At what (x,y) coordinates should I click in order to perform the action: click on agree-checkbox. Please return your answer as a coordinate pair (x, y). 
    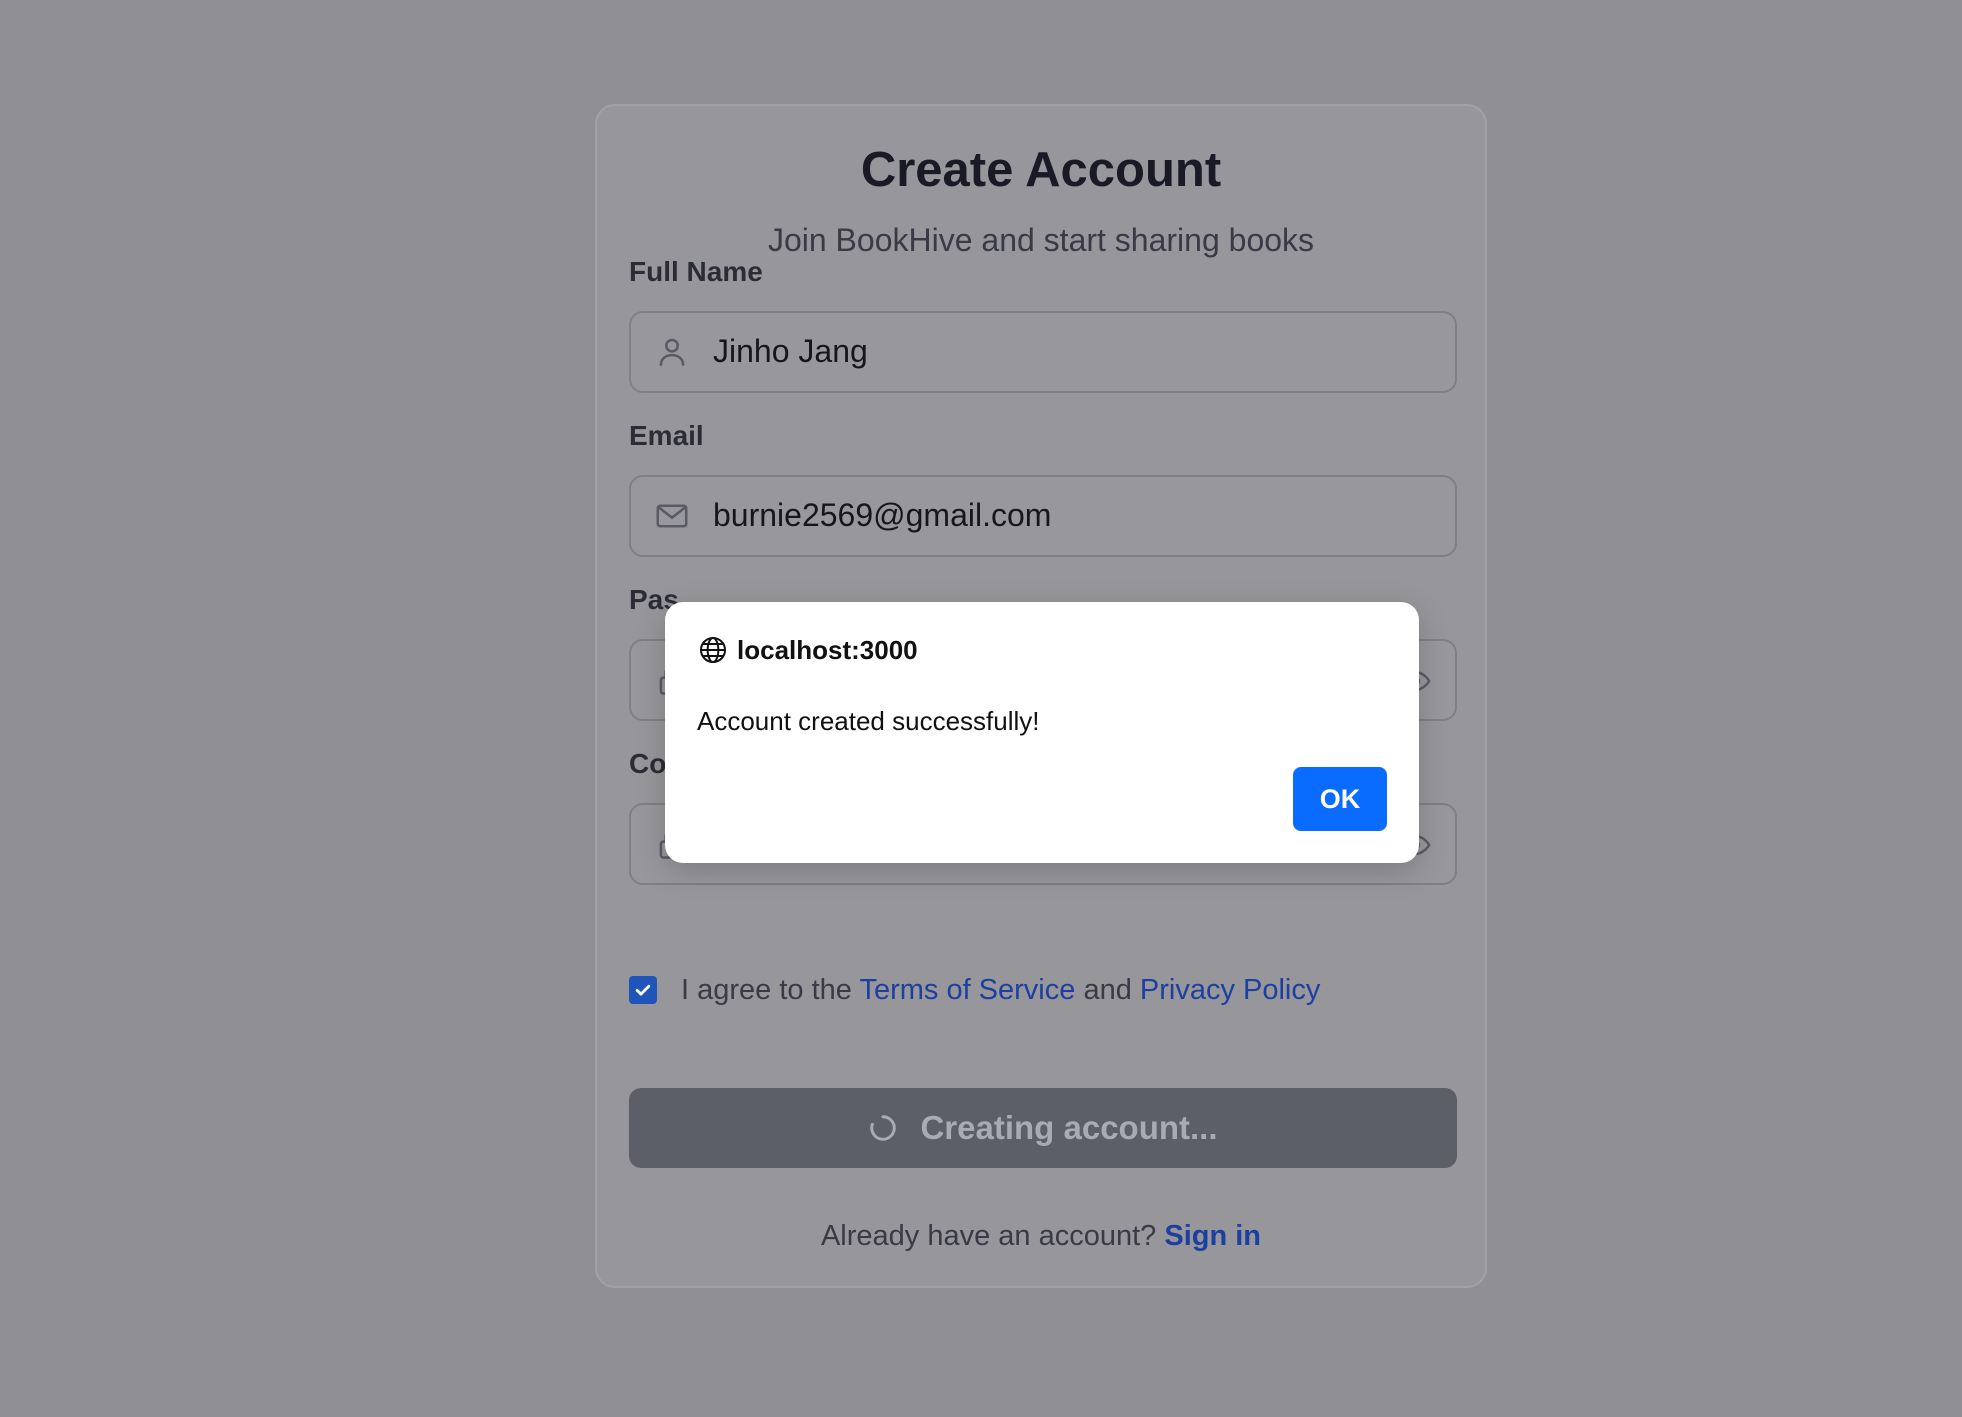
    Looking at the image, I should click on (643, 990).